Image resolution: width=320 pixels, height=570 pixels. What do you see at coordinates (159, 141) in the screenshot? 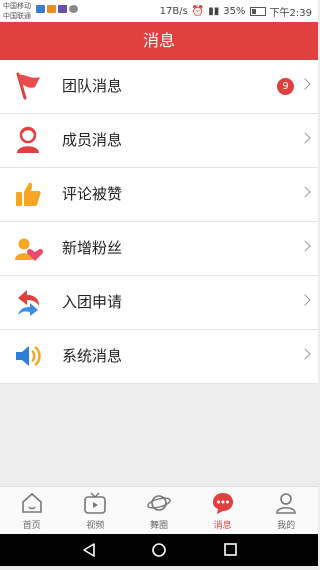
I see `menu-item-member-messages: 成员消息` at bounding box center [159, 141].